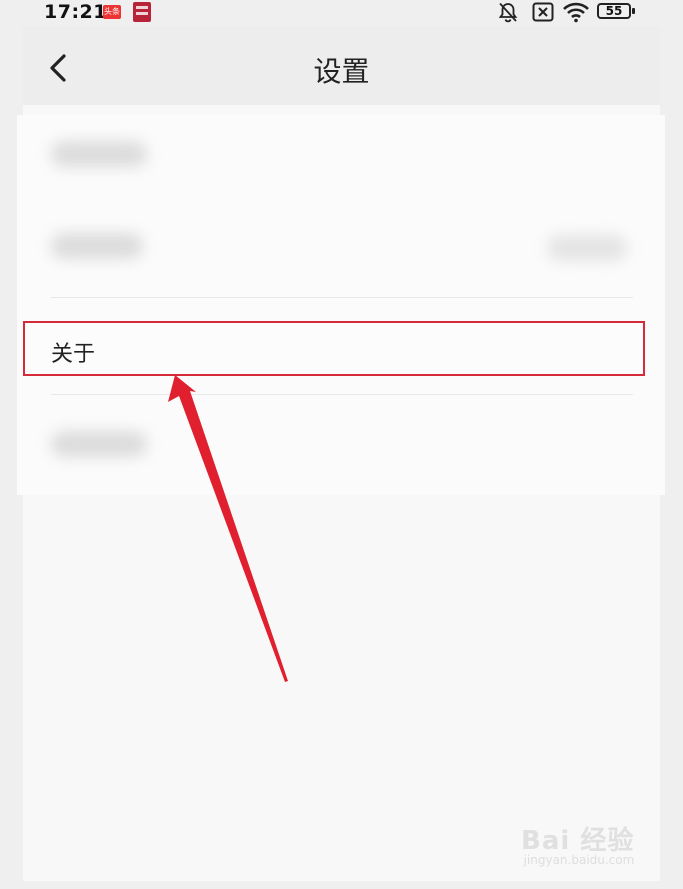  Describe the element at coordinates (228, 528) in the screenshot. I see `annotation-arrow` at that location.